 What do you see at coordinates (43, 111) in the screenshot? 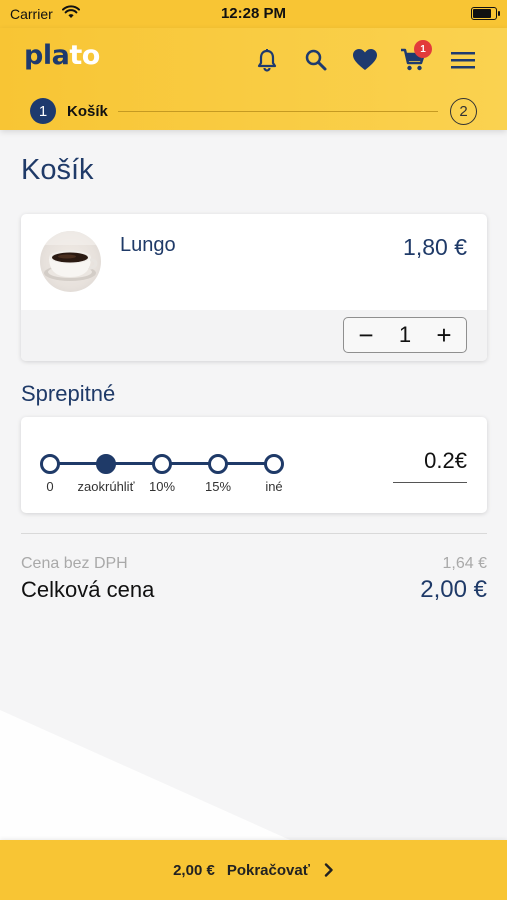
I see `step-1-indicator: 1` at bounding box center [43, 111].